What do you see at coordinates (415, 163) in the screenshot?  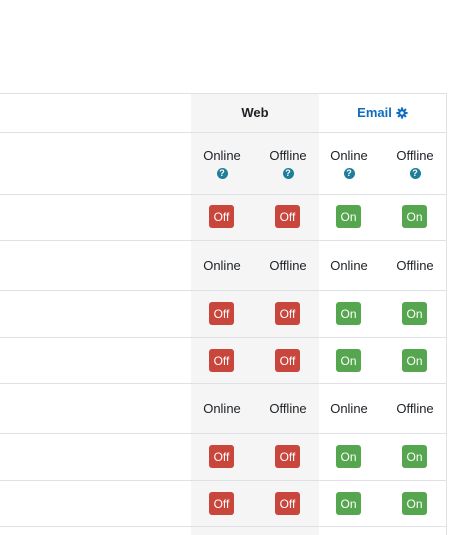 I see `subheader-email-offline: Offline ?` at bounding box center [415, 163].